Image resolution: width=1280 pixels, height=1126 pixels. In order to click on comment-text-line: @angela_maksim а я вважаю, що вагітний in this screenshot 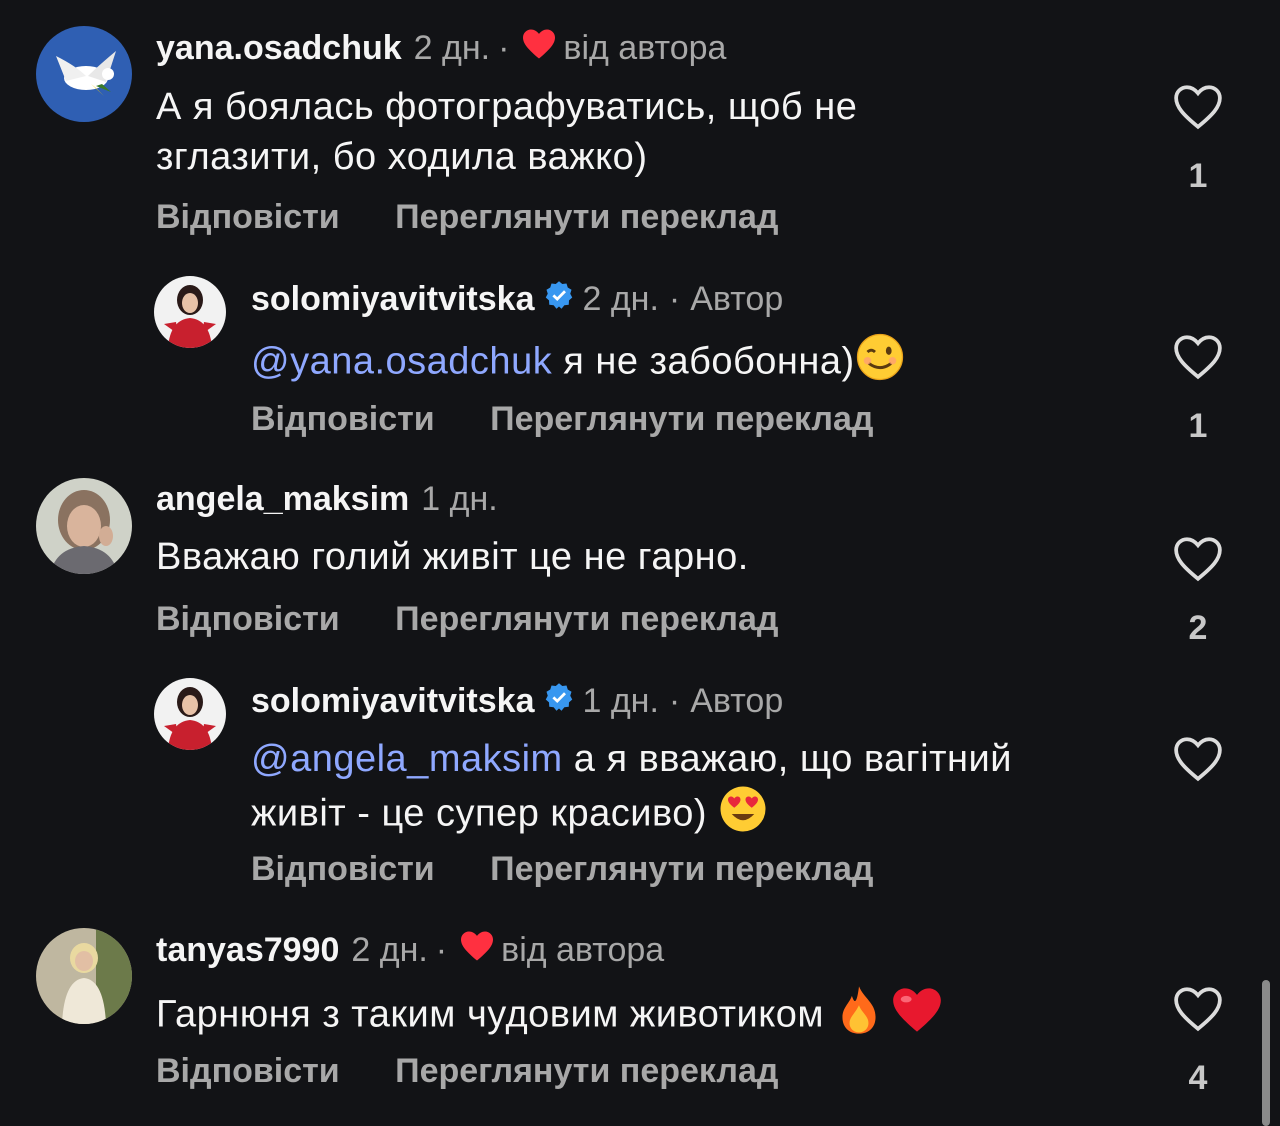, I will do `click(701, 759)`.